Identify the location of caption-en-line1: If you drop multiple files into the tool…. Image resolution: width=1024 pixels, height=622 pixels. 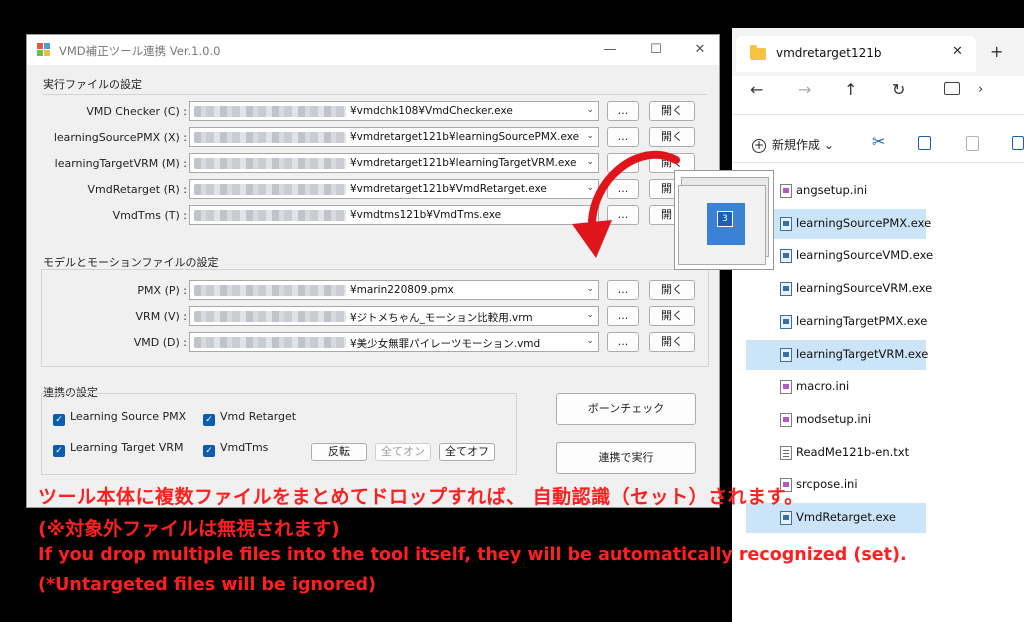
(472, 555).